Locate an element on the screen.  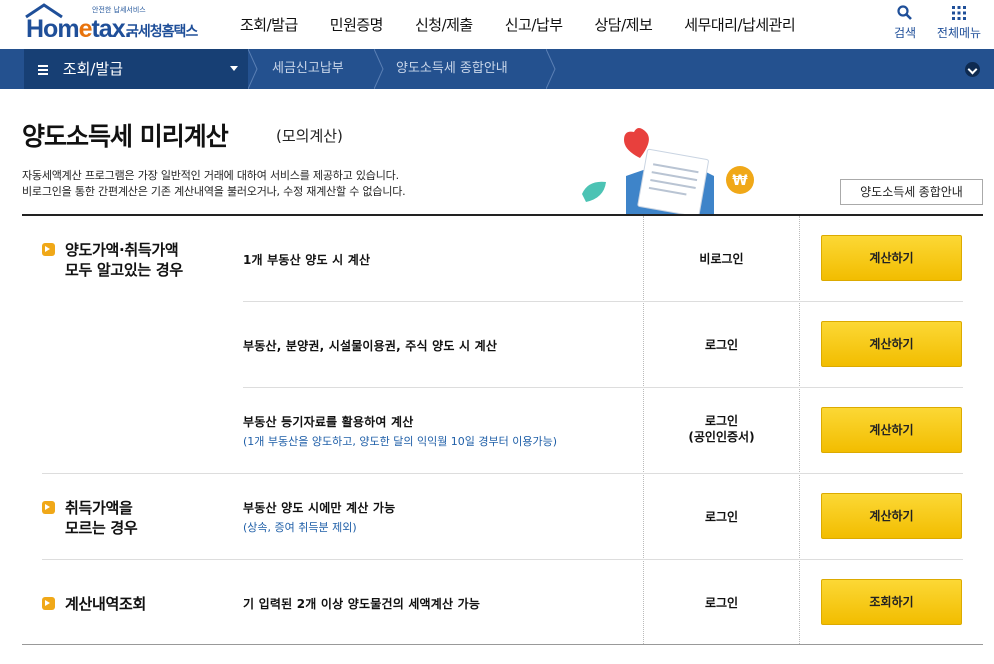
inquiry-button: 조회하기 is located at coordinates (891, 602).